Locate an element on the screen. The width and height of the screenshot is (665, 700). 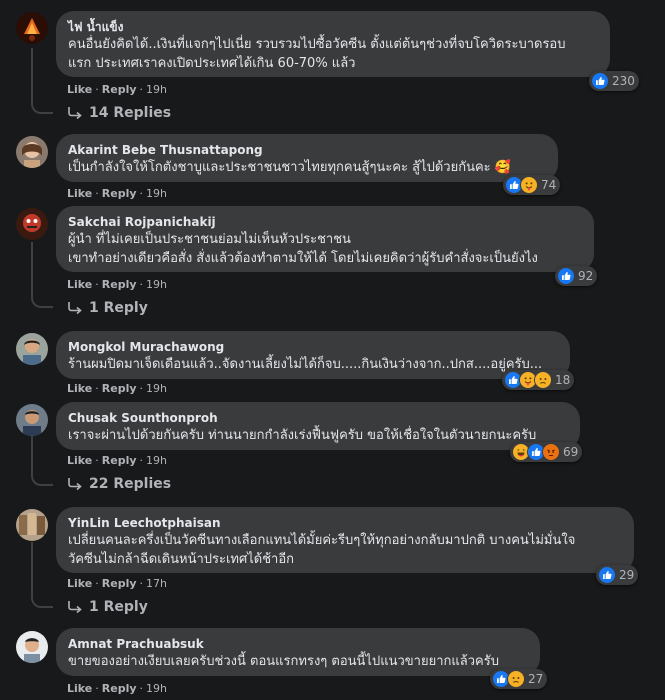
reaction-summary: 27 is located at coordinates (519, 679).